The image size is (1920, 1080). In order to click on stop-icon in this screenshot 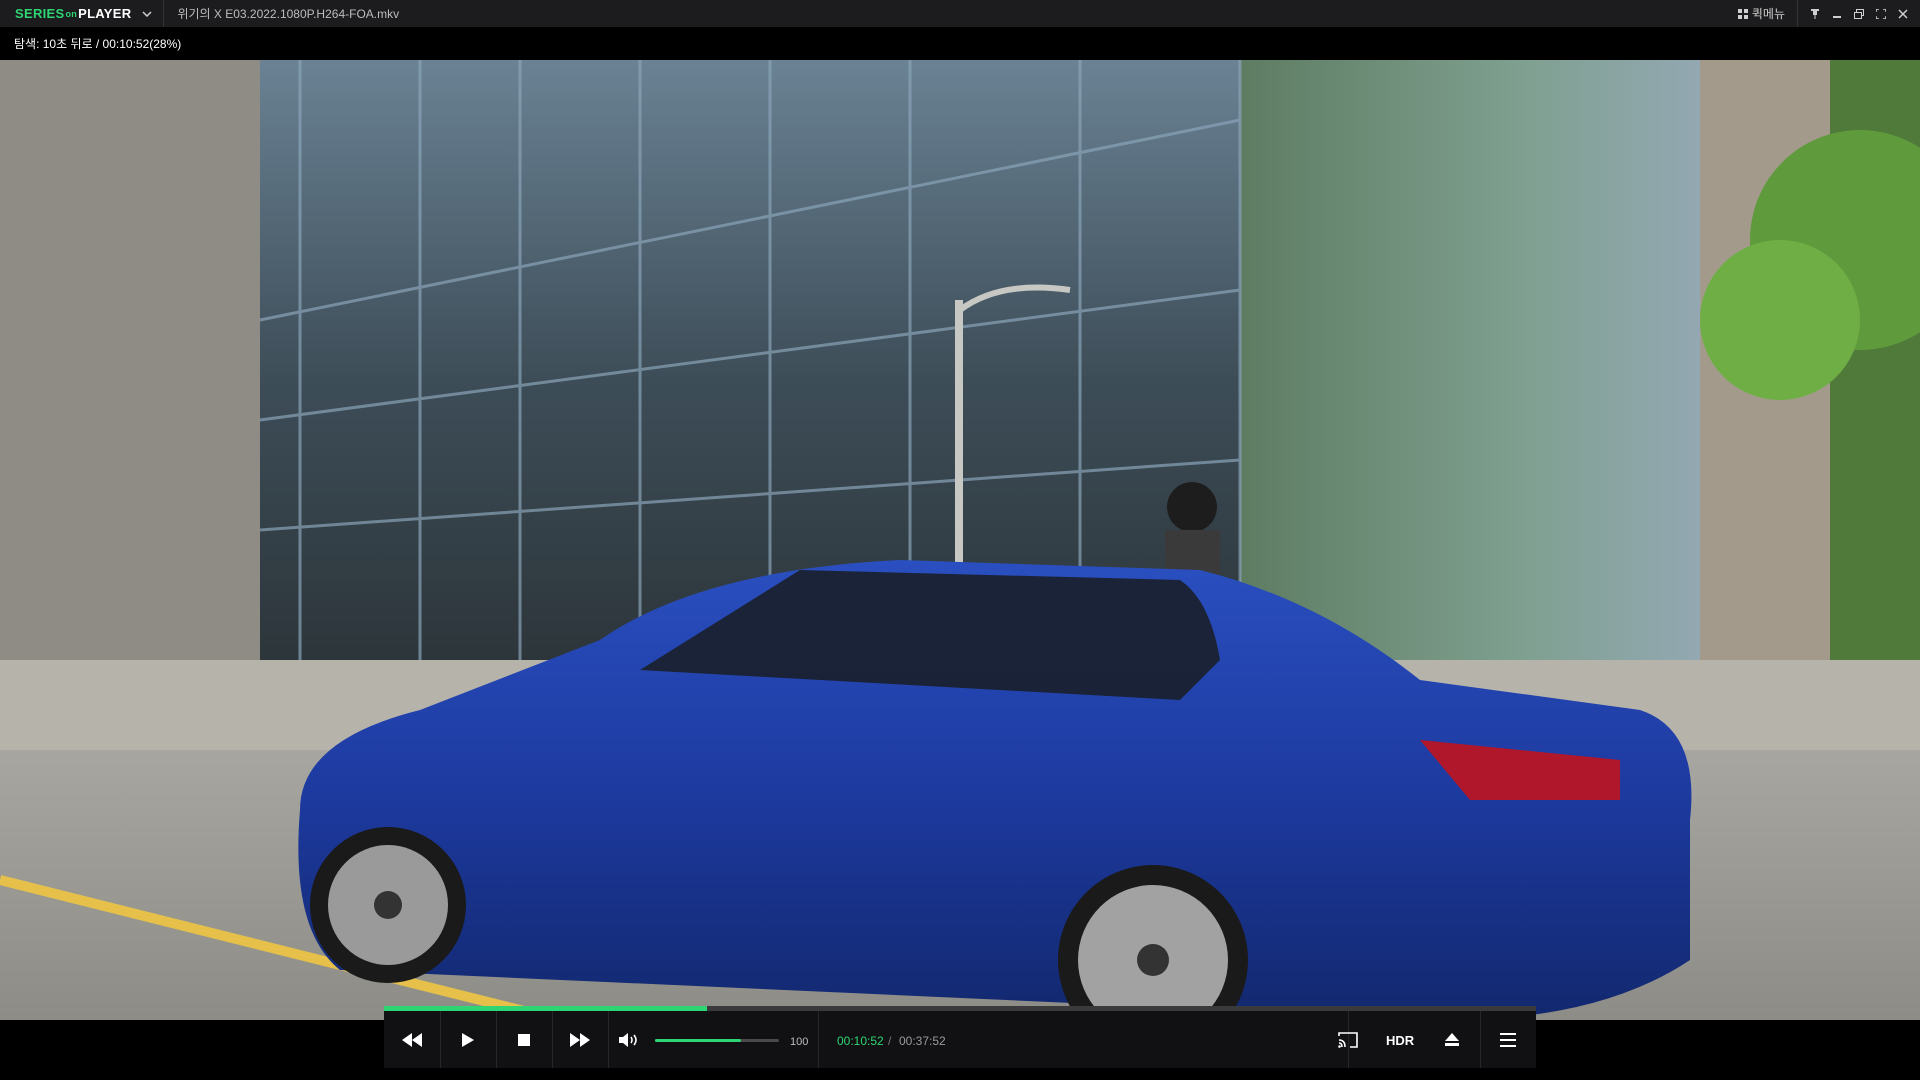, I will do `click(524, 1039)`.